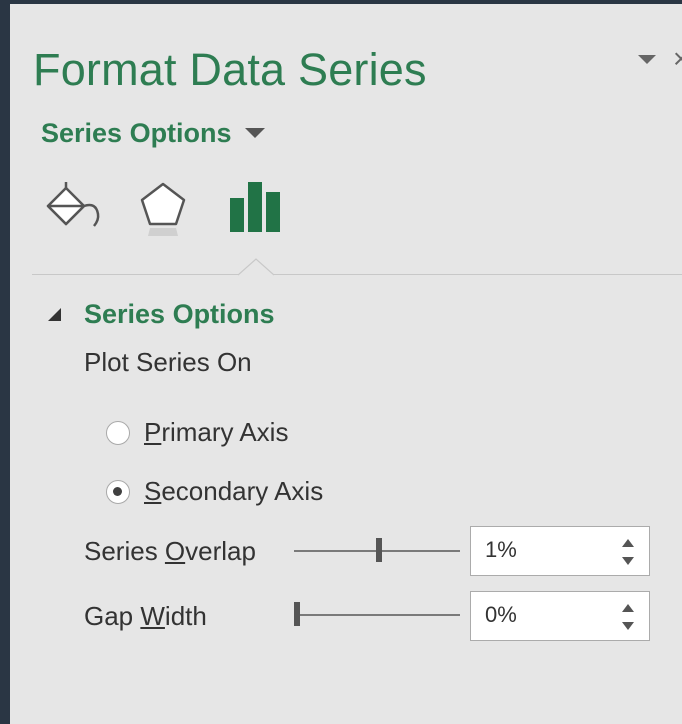 The image size is (682, 724). I want to click on series-overlap-label: Series Overlap, so click(170, 551).